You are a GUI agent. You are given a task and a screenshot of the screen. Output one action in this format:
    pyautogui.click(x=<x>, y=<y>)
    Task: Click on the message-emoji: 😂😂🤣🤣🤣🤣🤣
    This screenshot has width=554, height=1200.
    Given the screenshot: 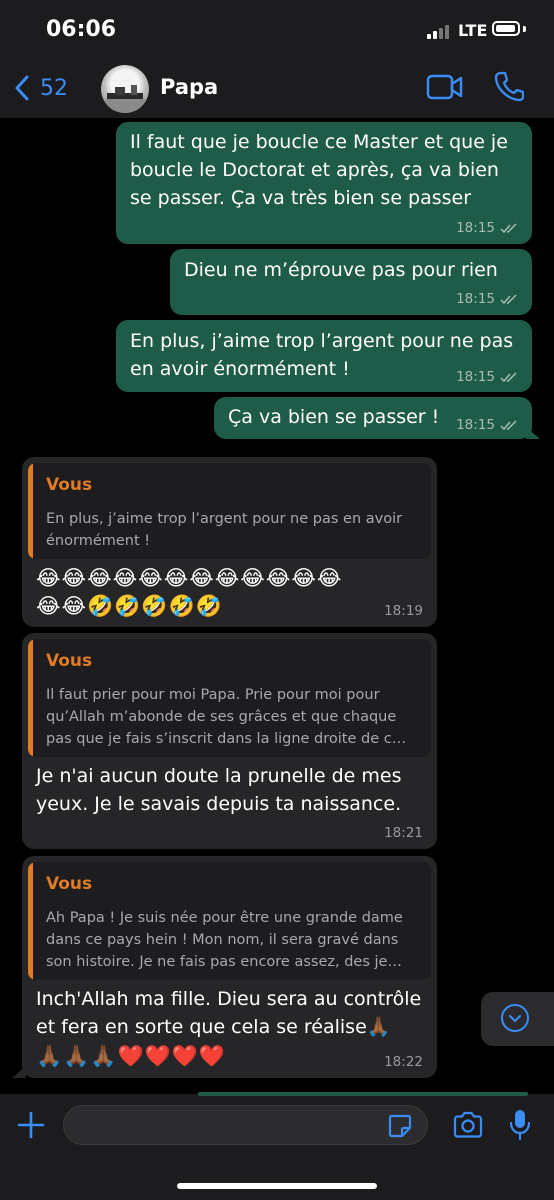 What is the action you would take?
    pyautogui.click(x=129, y=606)
    